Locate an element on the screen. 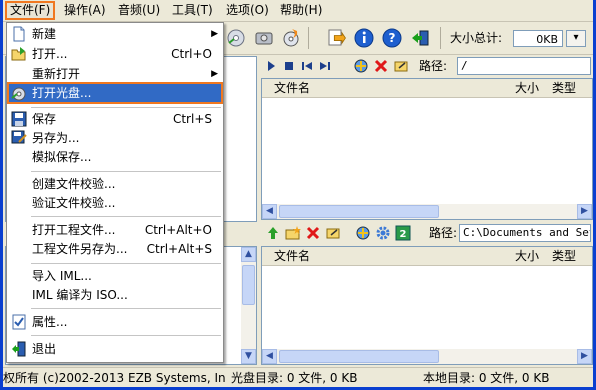 The height and width of the screenshot is (390, 596). scroll-up-button: ▲ is located at coordinates (248, 254).